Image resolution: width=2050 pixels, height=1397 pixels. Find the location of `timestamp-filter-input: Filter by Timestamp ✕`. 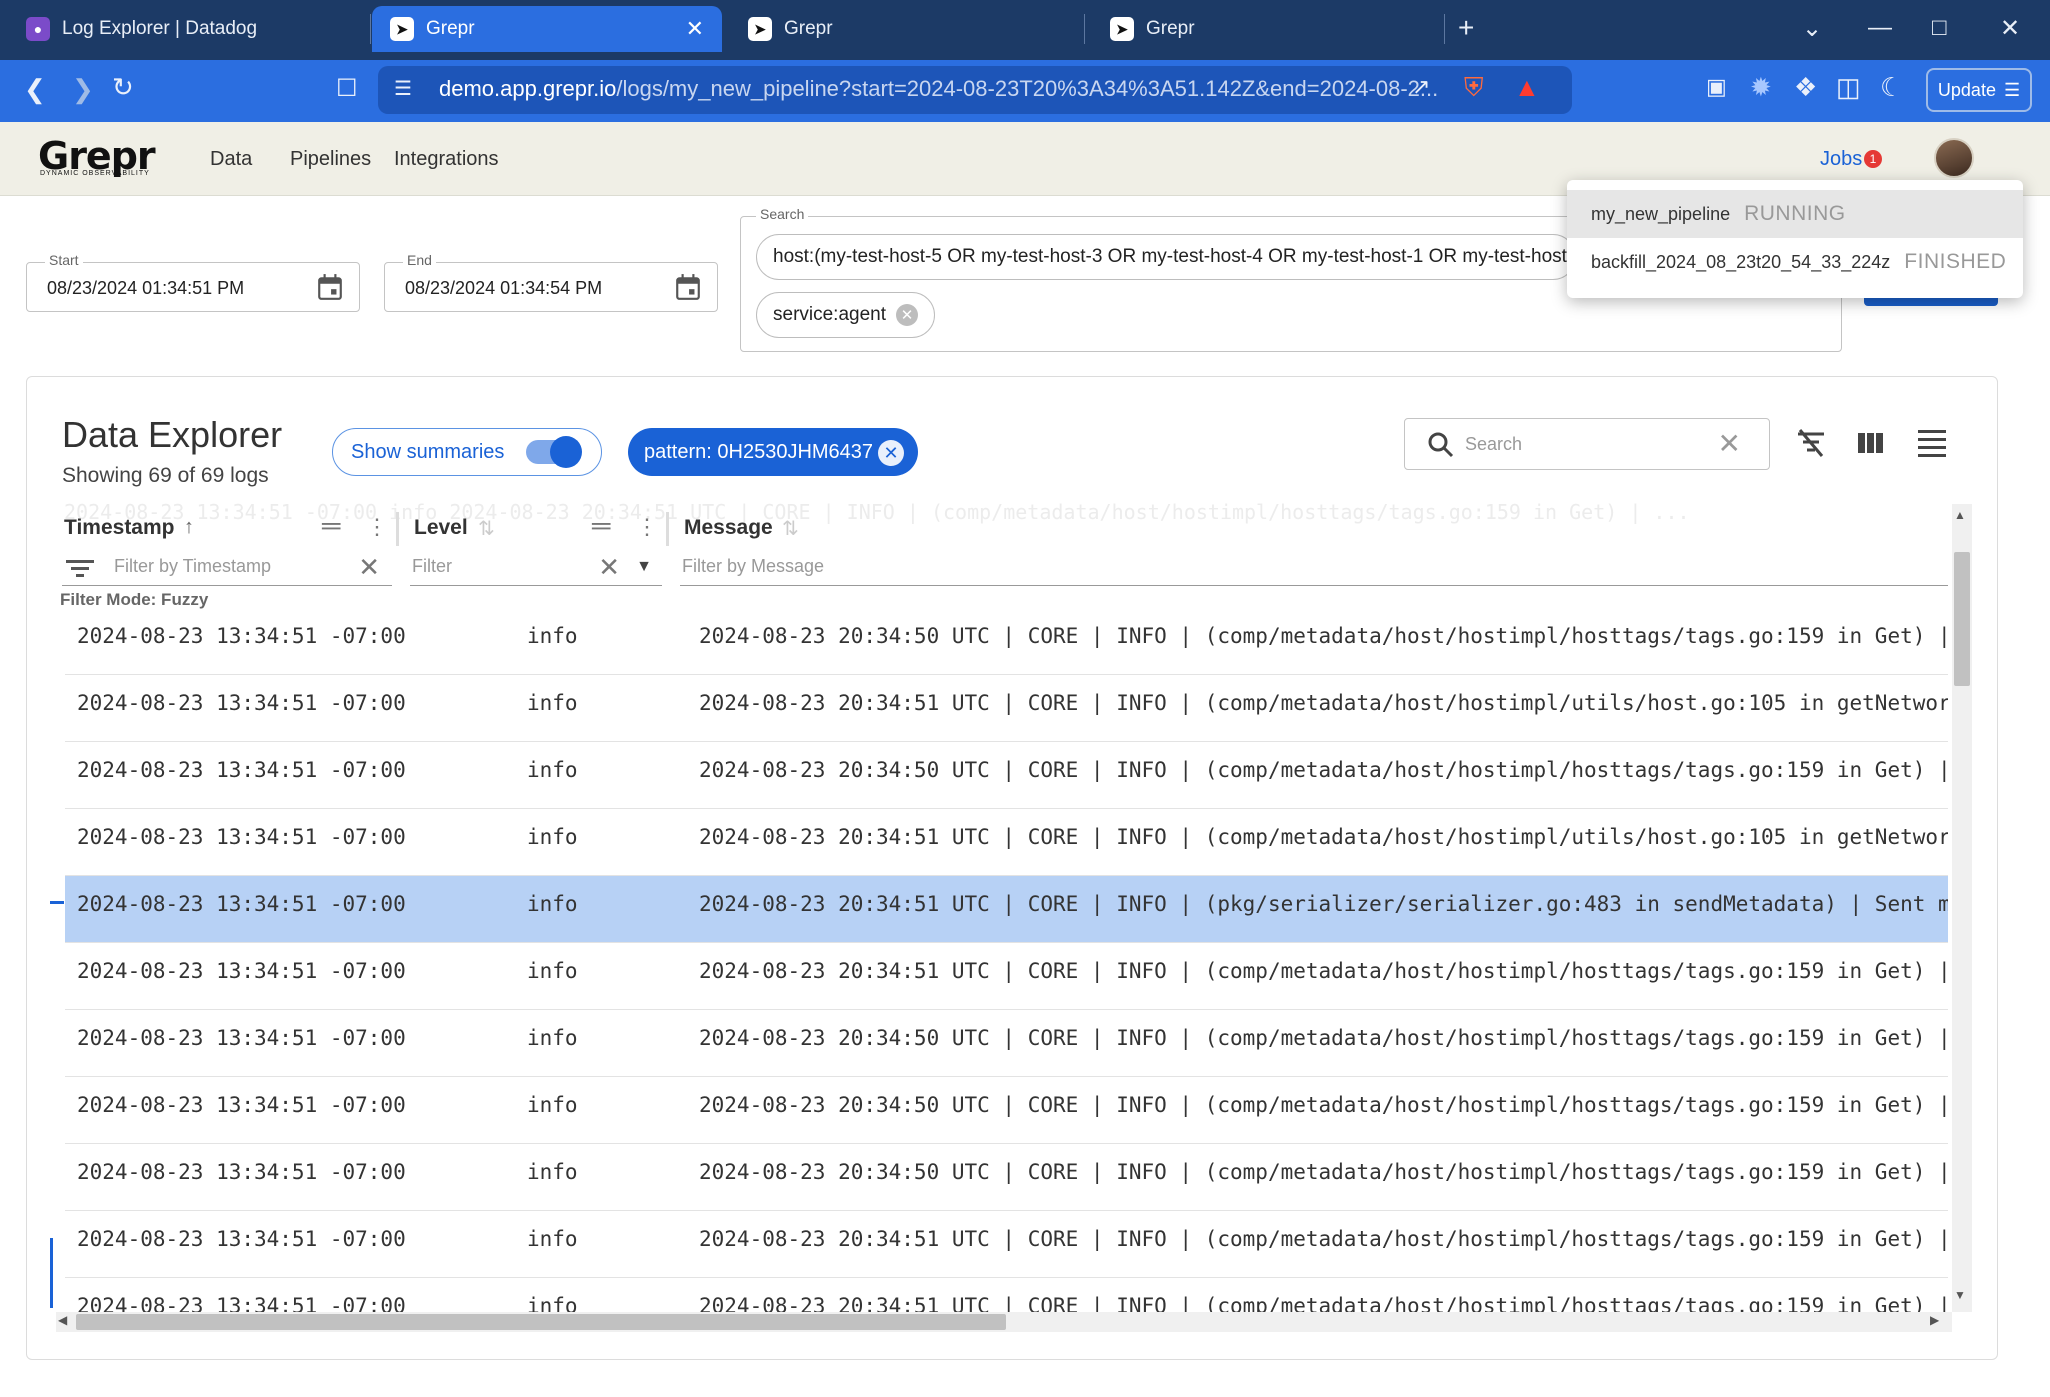

timestamp-filter-input: Filter by Timestamp ✕ is located at coordinates (227, 569).